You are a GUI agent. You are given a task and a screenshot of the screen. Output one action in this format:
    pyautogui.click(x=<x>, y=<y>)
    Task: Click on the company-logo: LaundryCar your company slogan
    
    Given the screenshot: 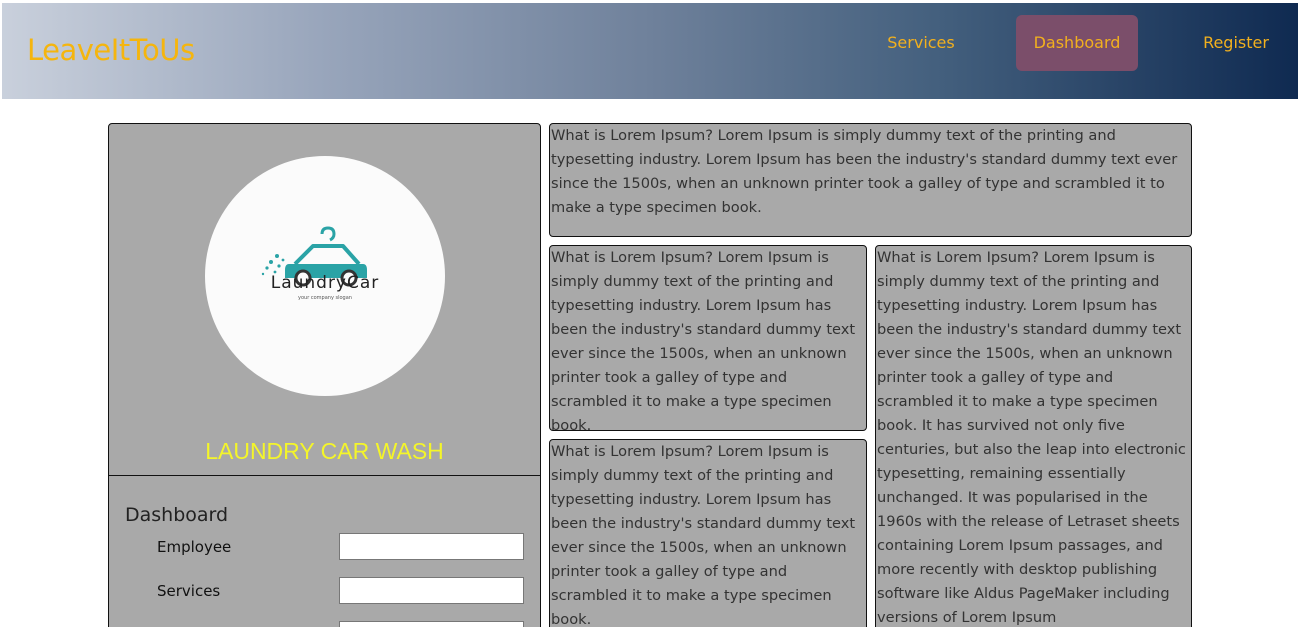 What is the action you would take?
    pyautogui.click(x=325, y=276)
    